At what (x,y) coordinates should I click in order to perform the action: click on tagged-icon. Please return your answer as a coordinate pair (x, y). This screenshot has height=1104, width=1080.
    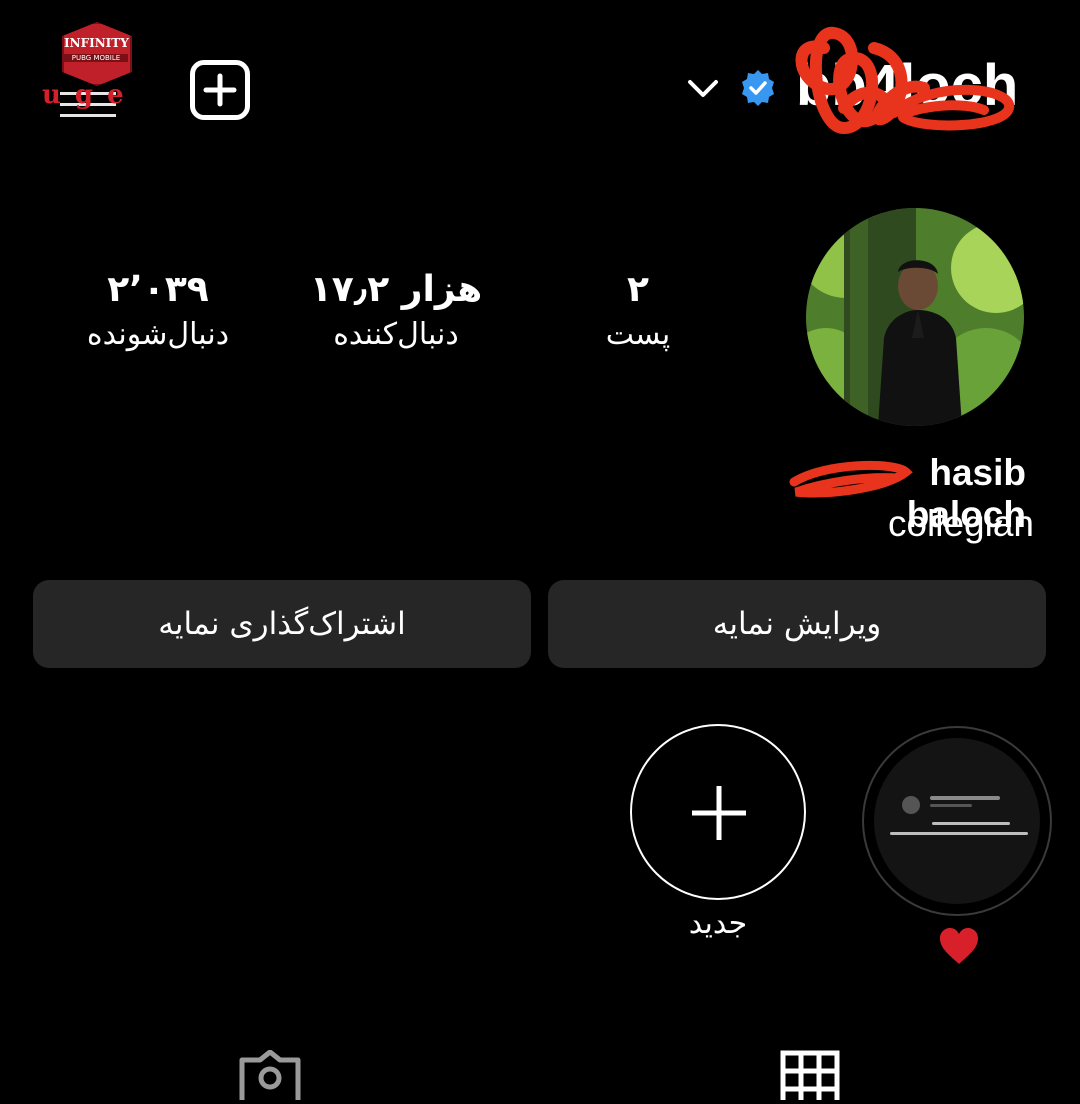
    Looking at the image, I should click on (270, 1076).